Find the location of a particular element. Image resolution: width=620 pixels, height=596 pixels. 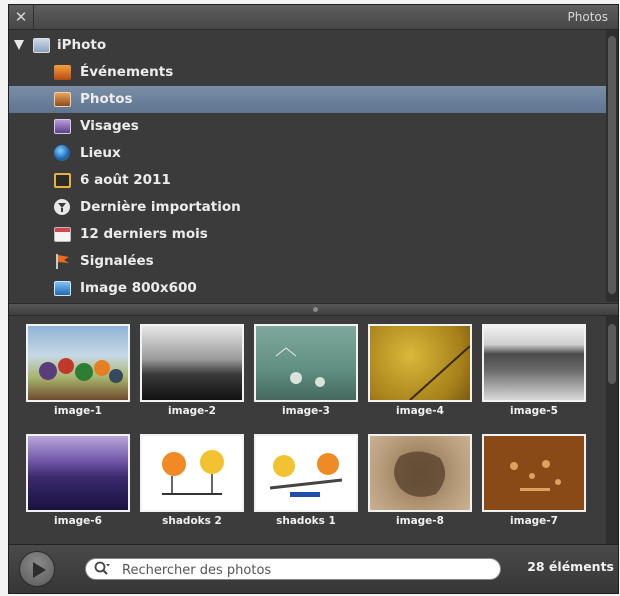

photo-thumbnail: image-5 is located at coordinates (534, 374).